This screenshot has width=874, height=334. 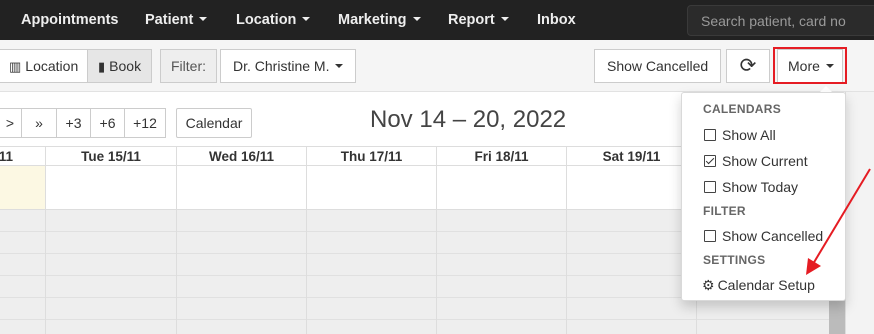 I want to click on book-button: ▮ Book, so click(x=120, y=66).